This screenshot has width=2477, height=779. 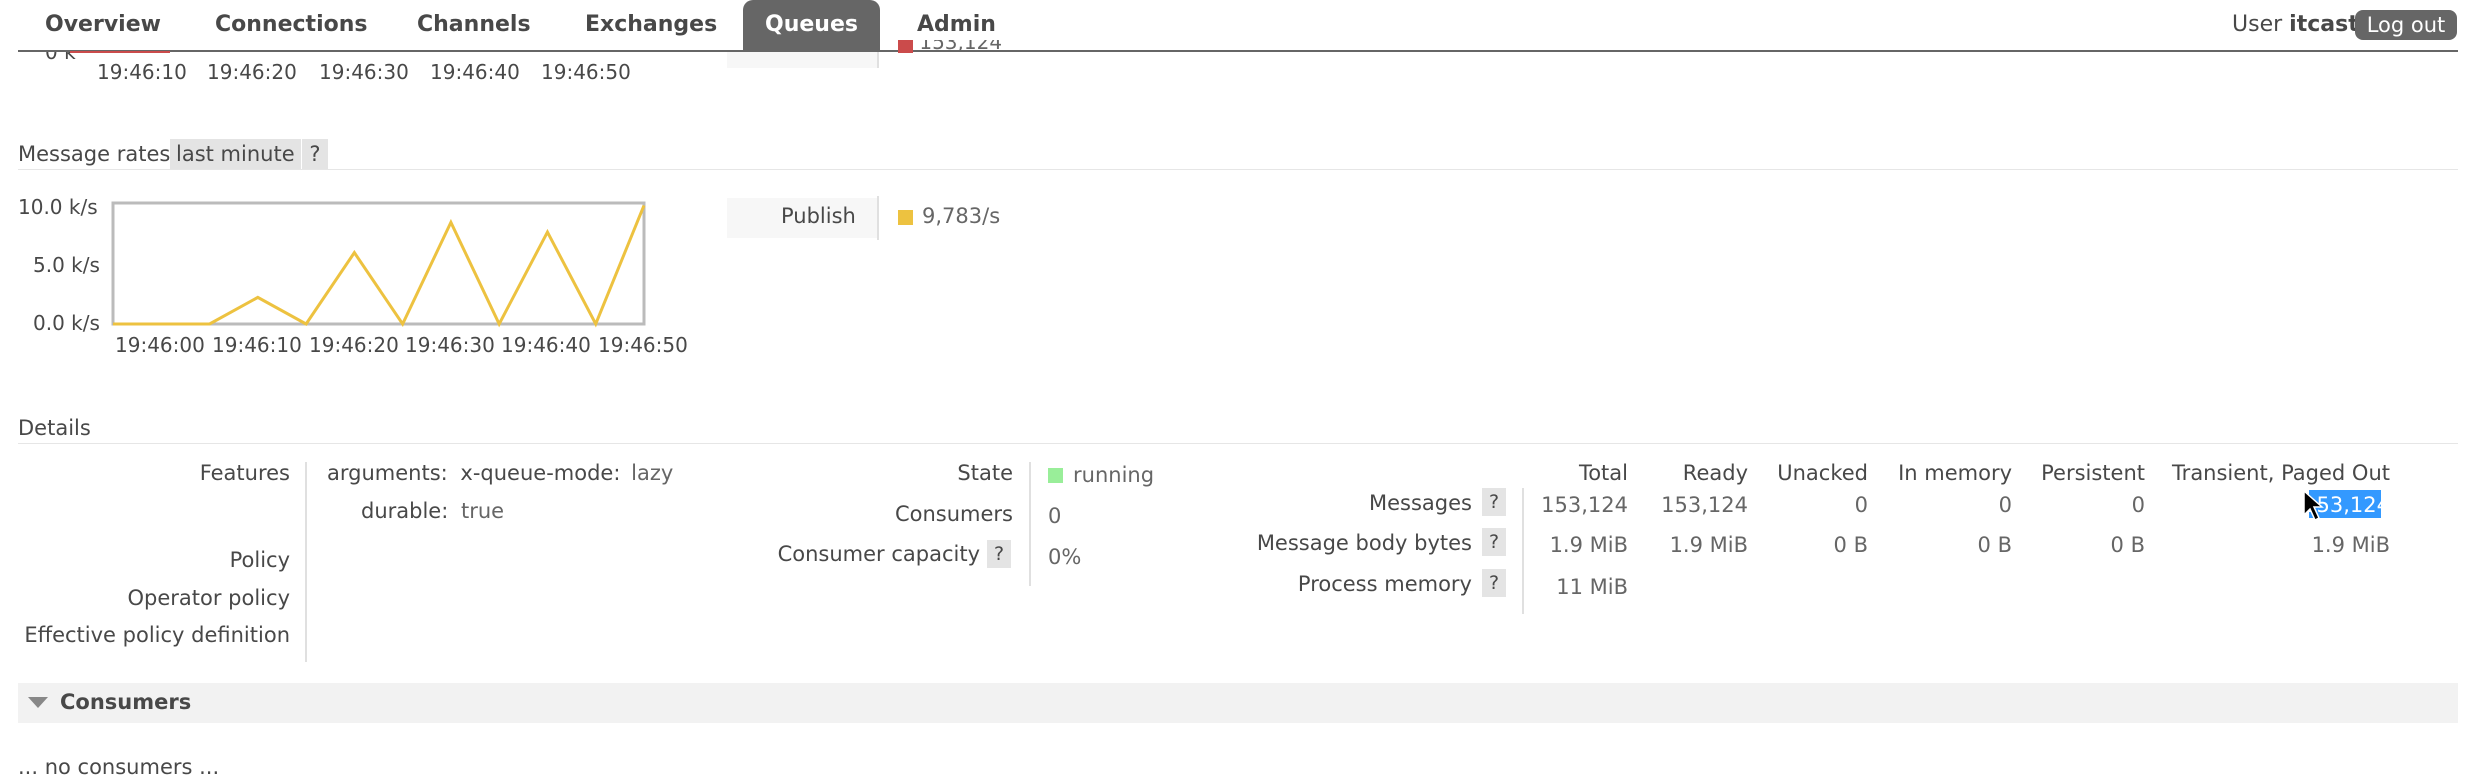 What do you see at coordinates (475, 72) in the screenshot?
I see `top-chart-x-tick: 19:46:40` at bounding box center [475, 72].